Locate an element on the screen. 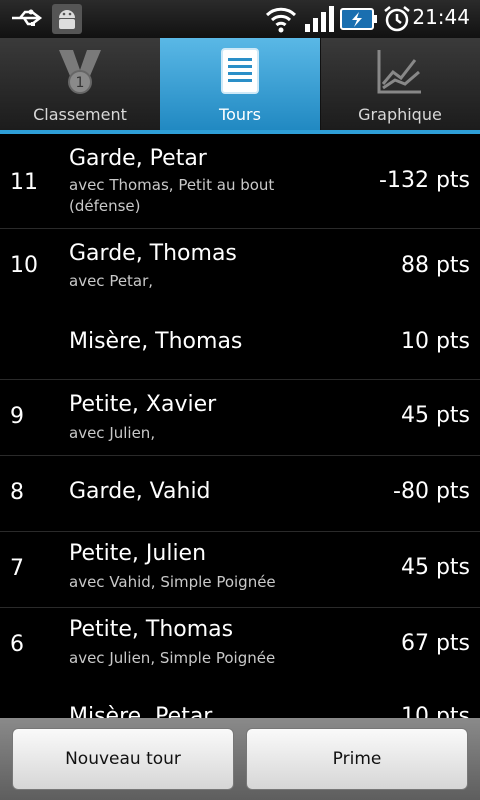  round-title: Petite, Thomas is located at coordinates (151, 629).